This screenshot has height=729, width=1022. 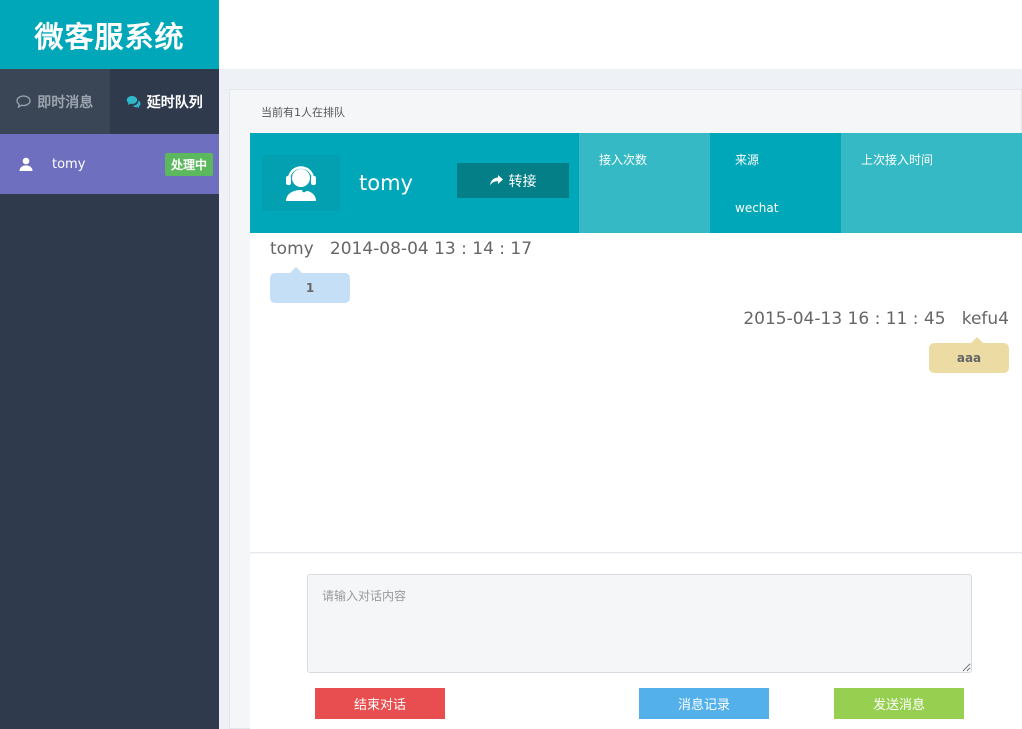 What do you see at coordinates (386, 183) in the screenshot?
I see `customer-name: tomy` at bounding box center [386, 183].